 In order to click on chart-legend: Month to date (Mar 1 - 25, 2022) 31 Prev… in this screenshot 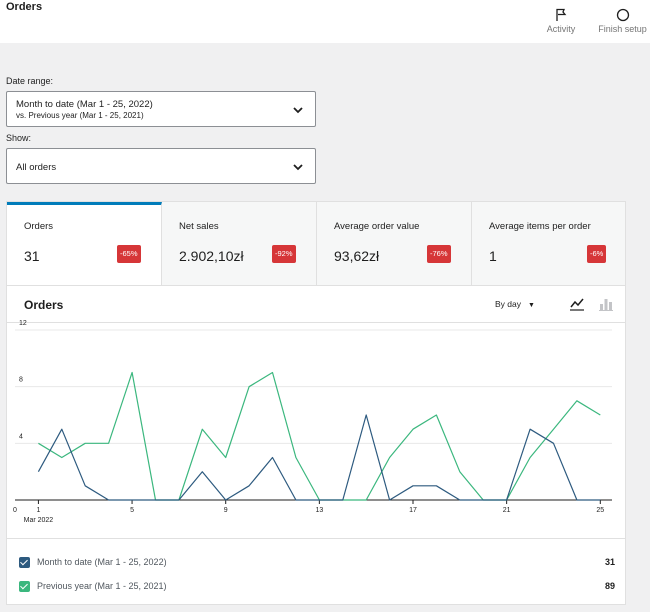, I will do `click(316, 571)`.